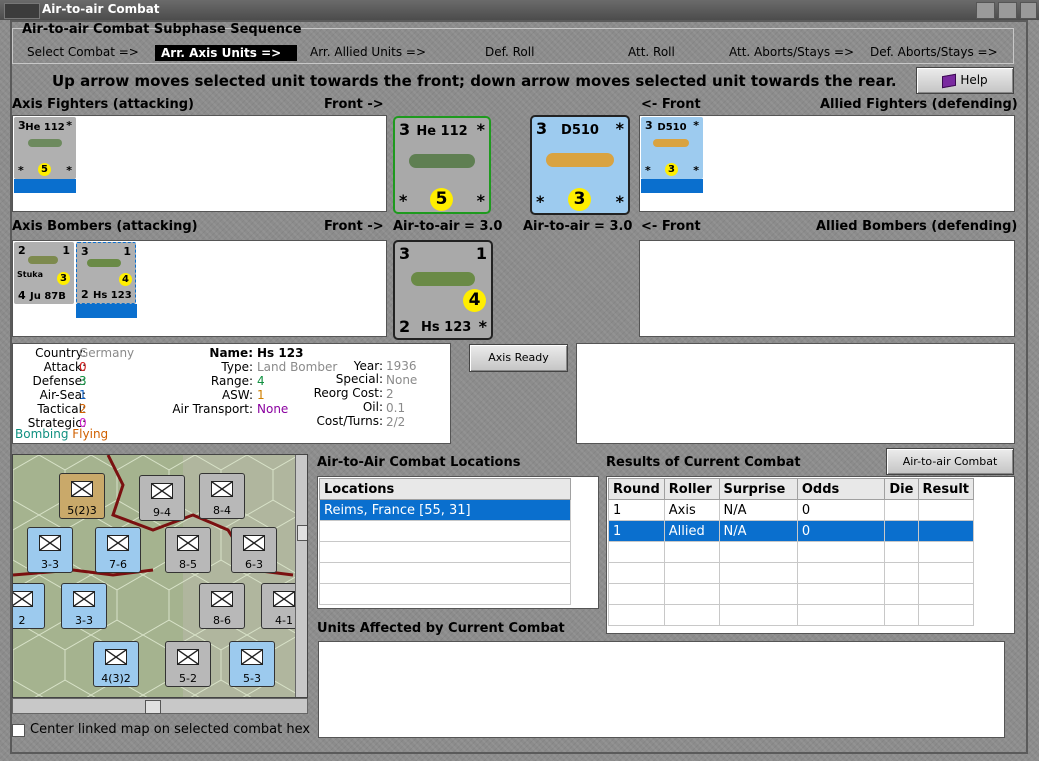  What do you see at coordinates (62, 395) in the screenshot?
I see `airsea-key: Air-Sea:` at bounding box center [62, 395].